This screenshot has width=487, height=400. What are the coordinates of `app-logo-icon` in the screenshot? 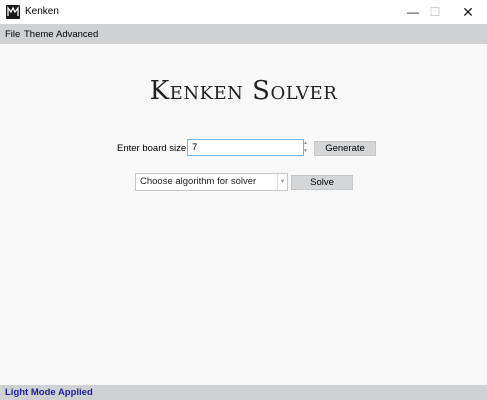 It's located at (13, 12).